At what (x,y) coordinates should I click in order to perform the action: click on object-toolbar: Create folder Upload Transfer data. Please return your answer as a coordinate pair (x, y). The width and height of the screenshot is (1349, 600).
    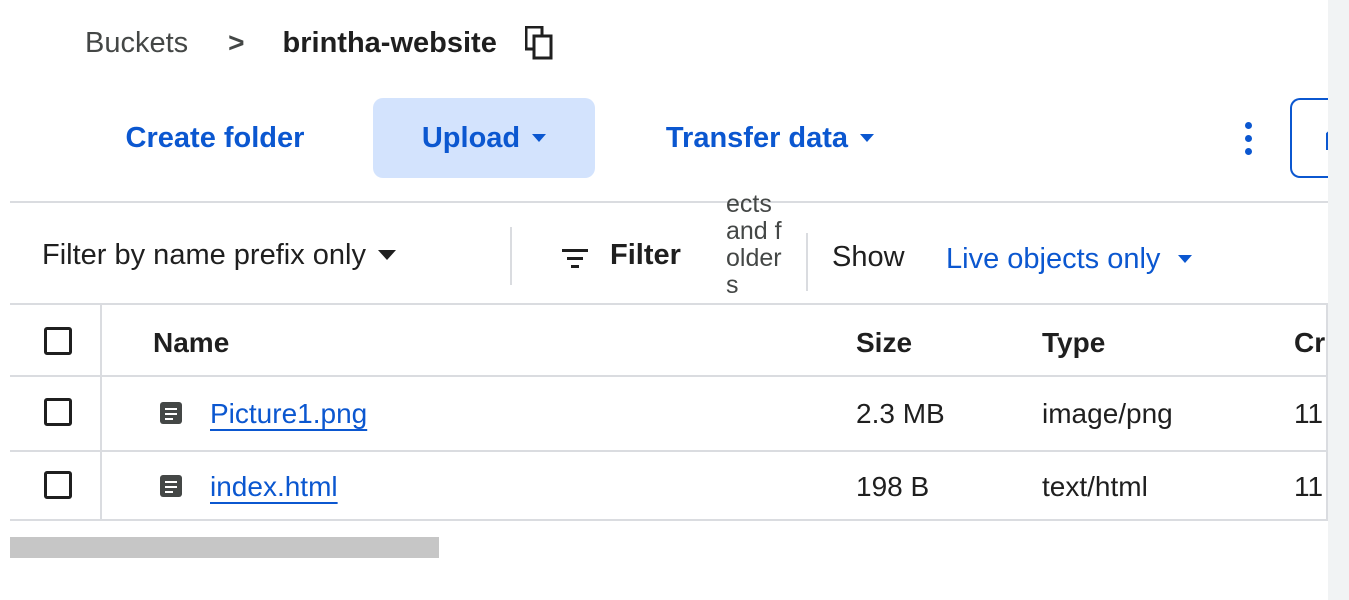
    Looking at the image, I should click on (674, 138).